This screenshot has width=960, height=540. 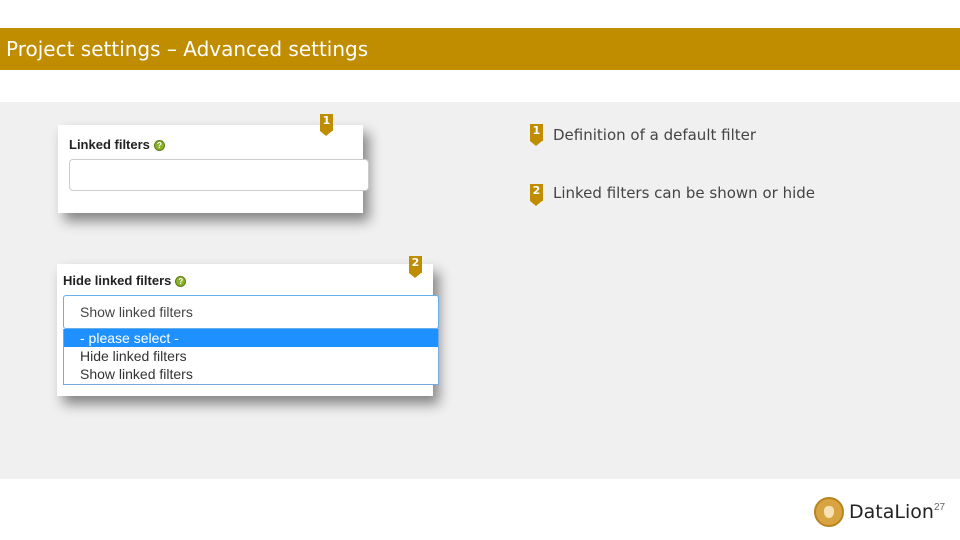 I want to click on linked-filters-label-row: Linked filters?, so click(x=117, y=144).